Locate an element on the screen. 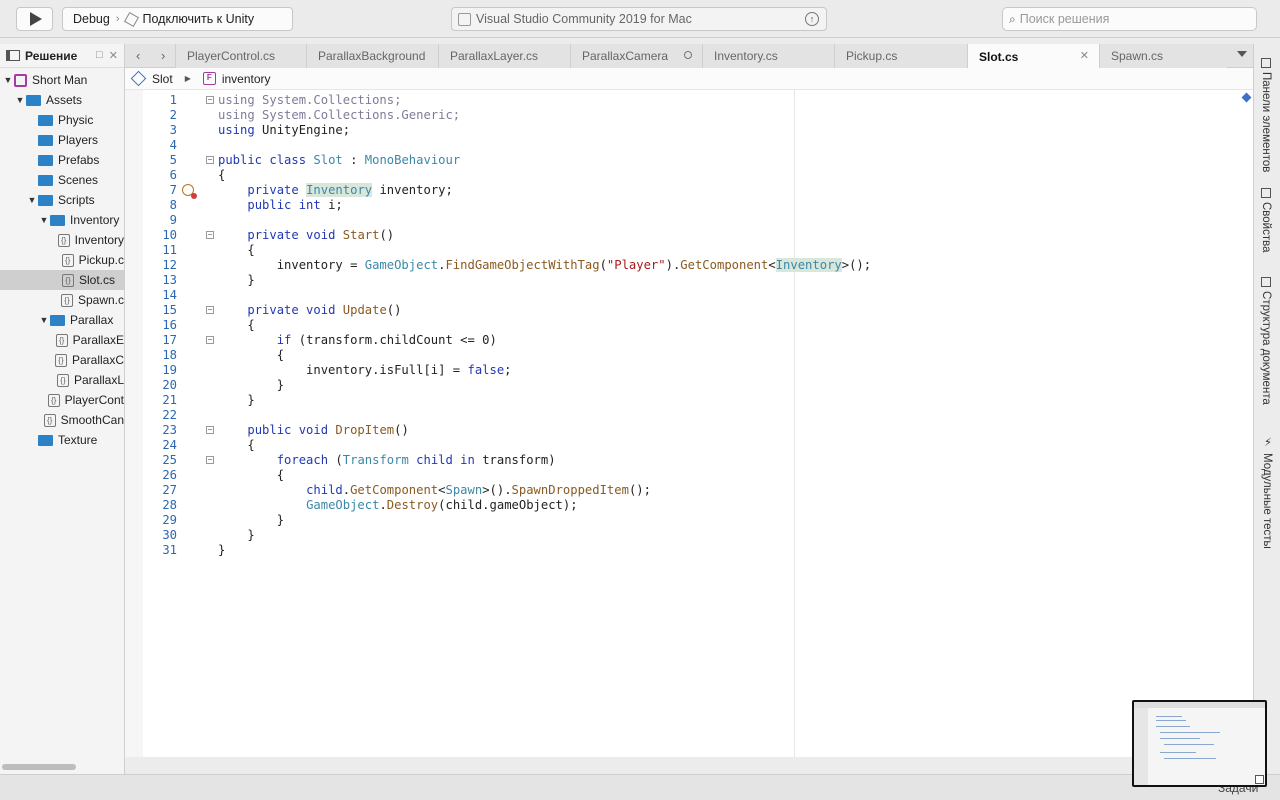  code-line: 1 − using System.Collections; is located at coordinates (689, 100).